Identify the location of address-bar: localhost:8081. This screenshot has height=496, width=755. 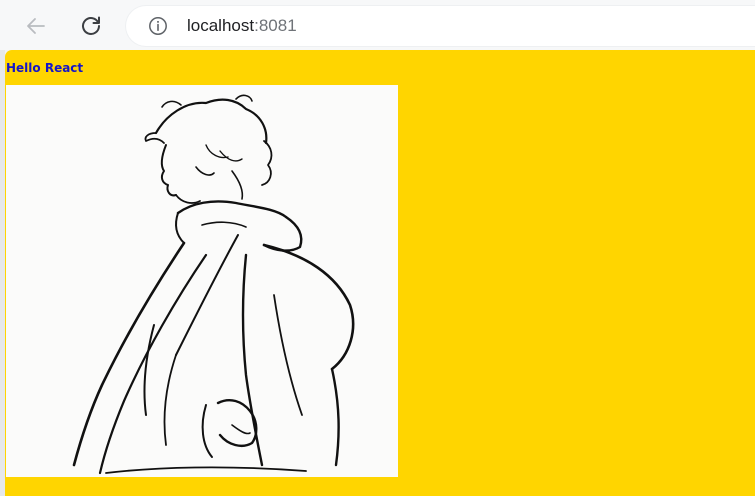
(440, 26).